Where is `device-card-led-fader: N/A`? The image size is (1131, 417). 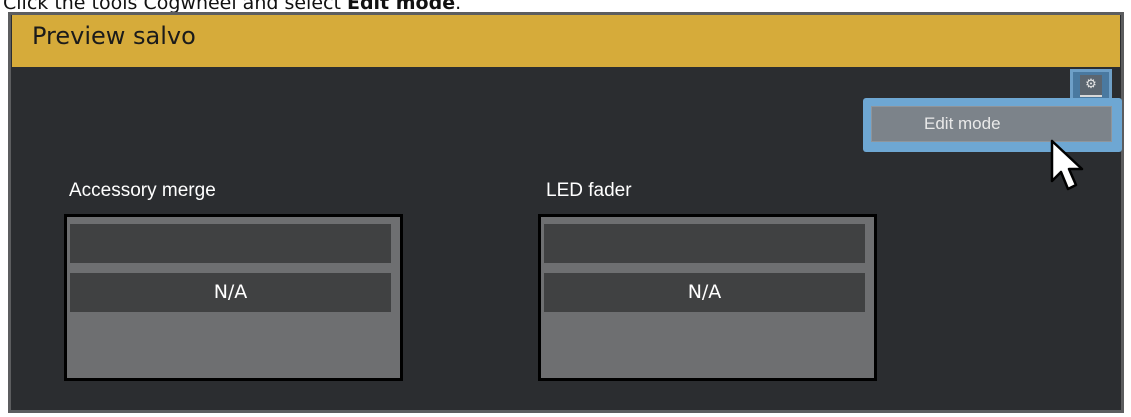
device-card-led-fader: N/A is located at coordinates (707, 297).